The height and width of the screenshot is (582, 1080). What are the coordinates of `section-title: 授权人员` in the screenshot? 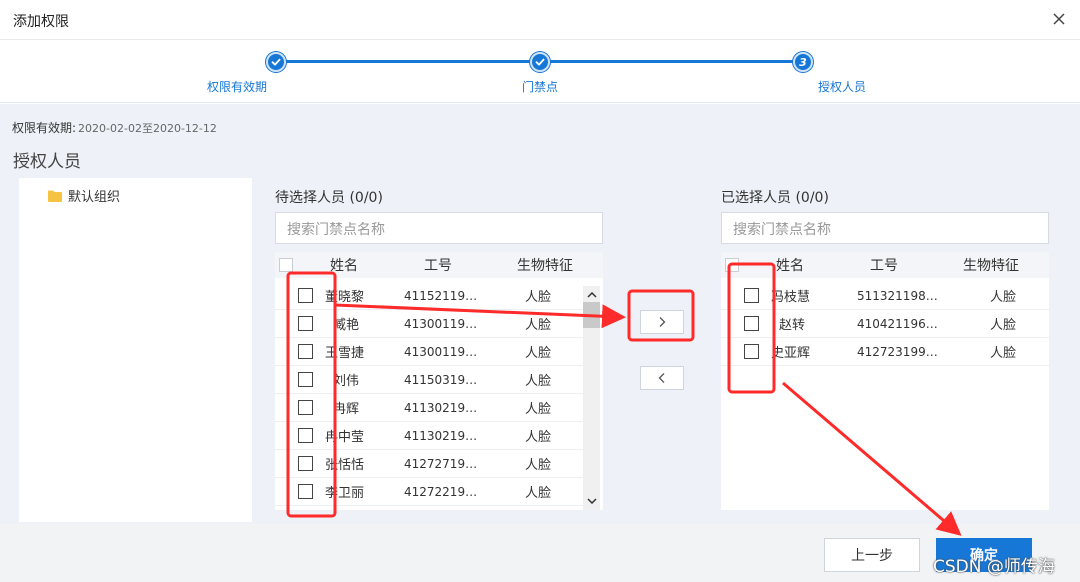 It's located at (47, 162).